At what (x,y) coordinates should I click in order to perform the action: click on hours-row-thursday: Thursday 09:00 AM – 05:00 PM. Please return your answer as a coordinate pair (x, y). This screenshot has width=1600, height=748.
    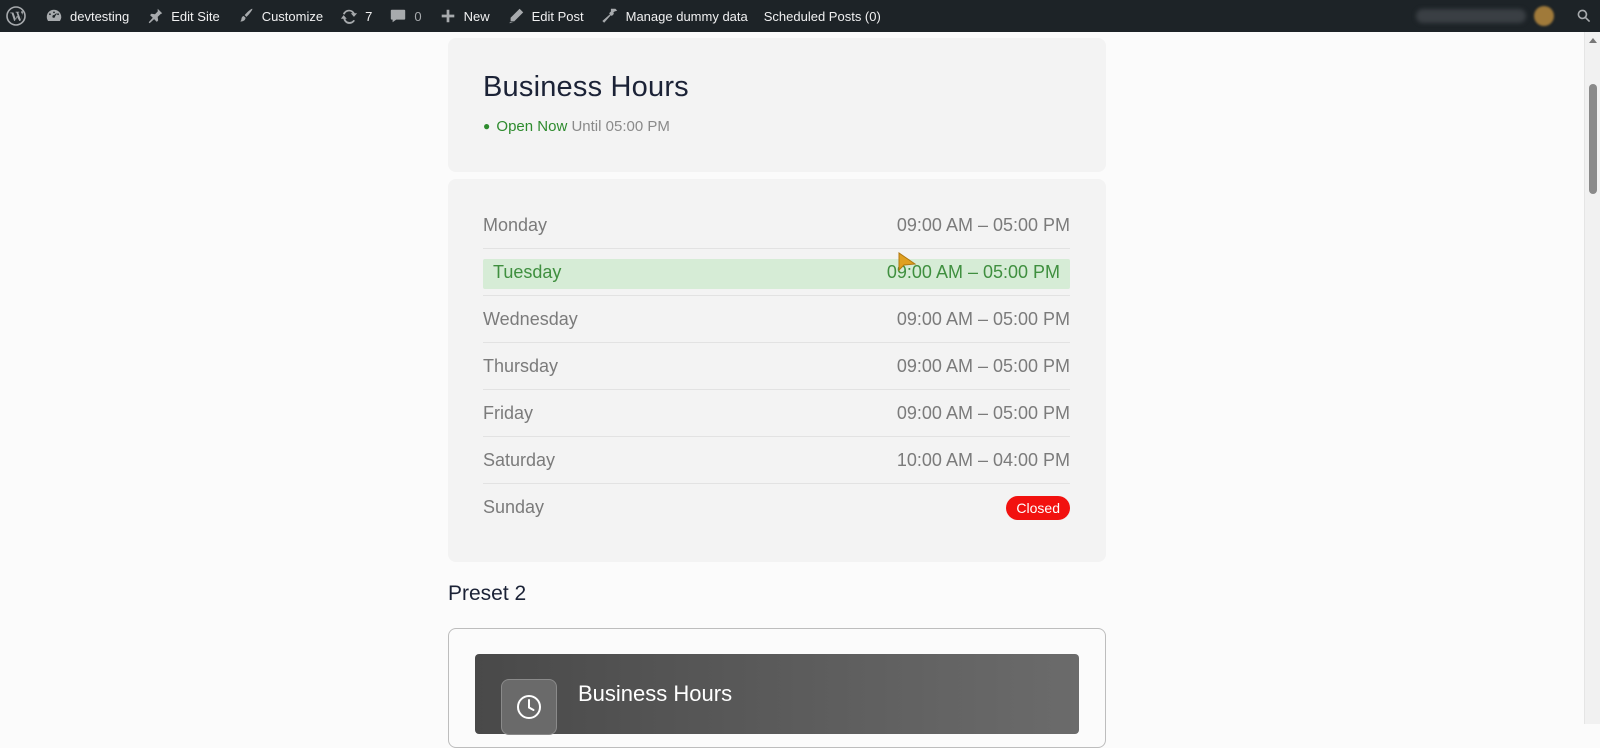
    Looking at the image, I should click on (776, 366).